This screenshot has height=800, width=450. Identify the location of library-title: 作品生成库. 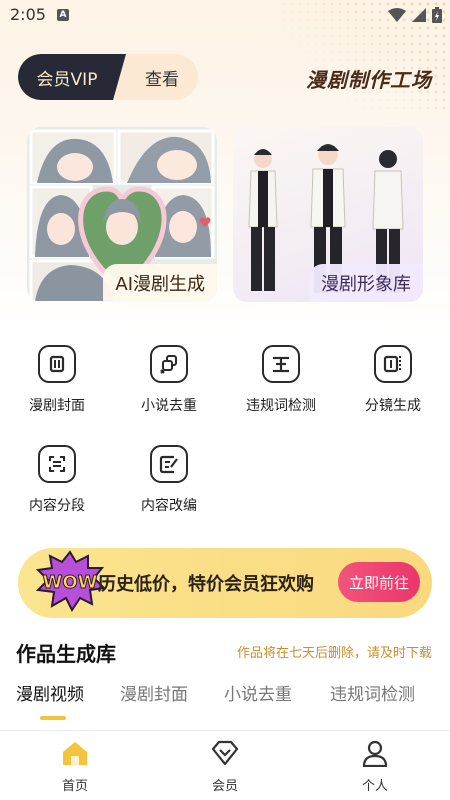
(66, 654).